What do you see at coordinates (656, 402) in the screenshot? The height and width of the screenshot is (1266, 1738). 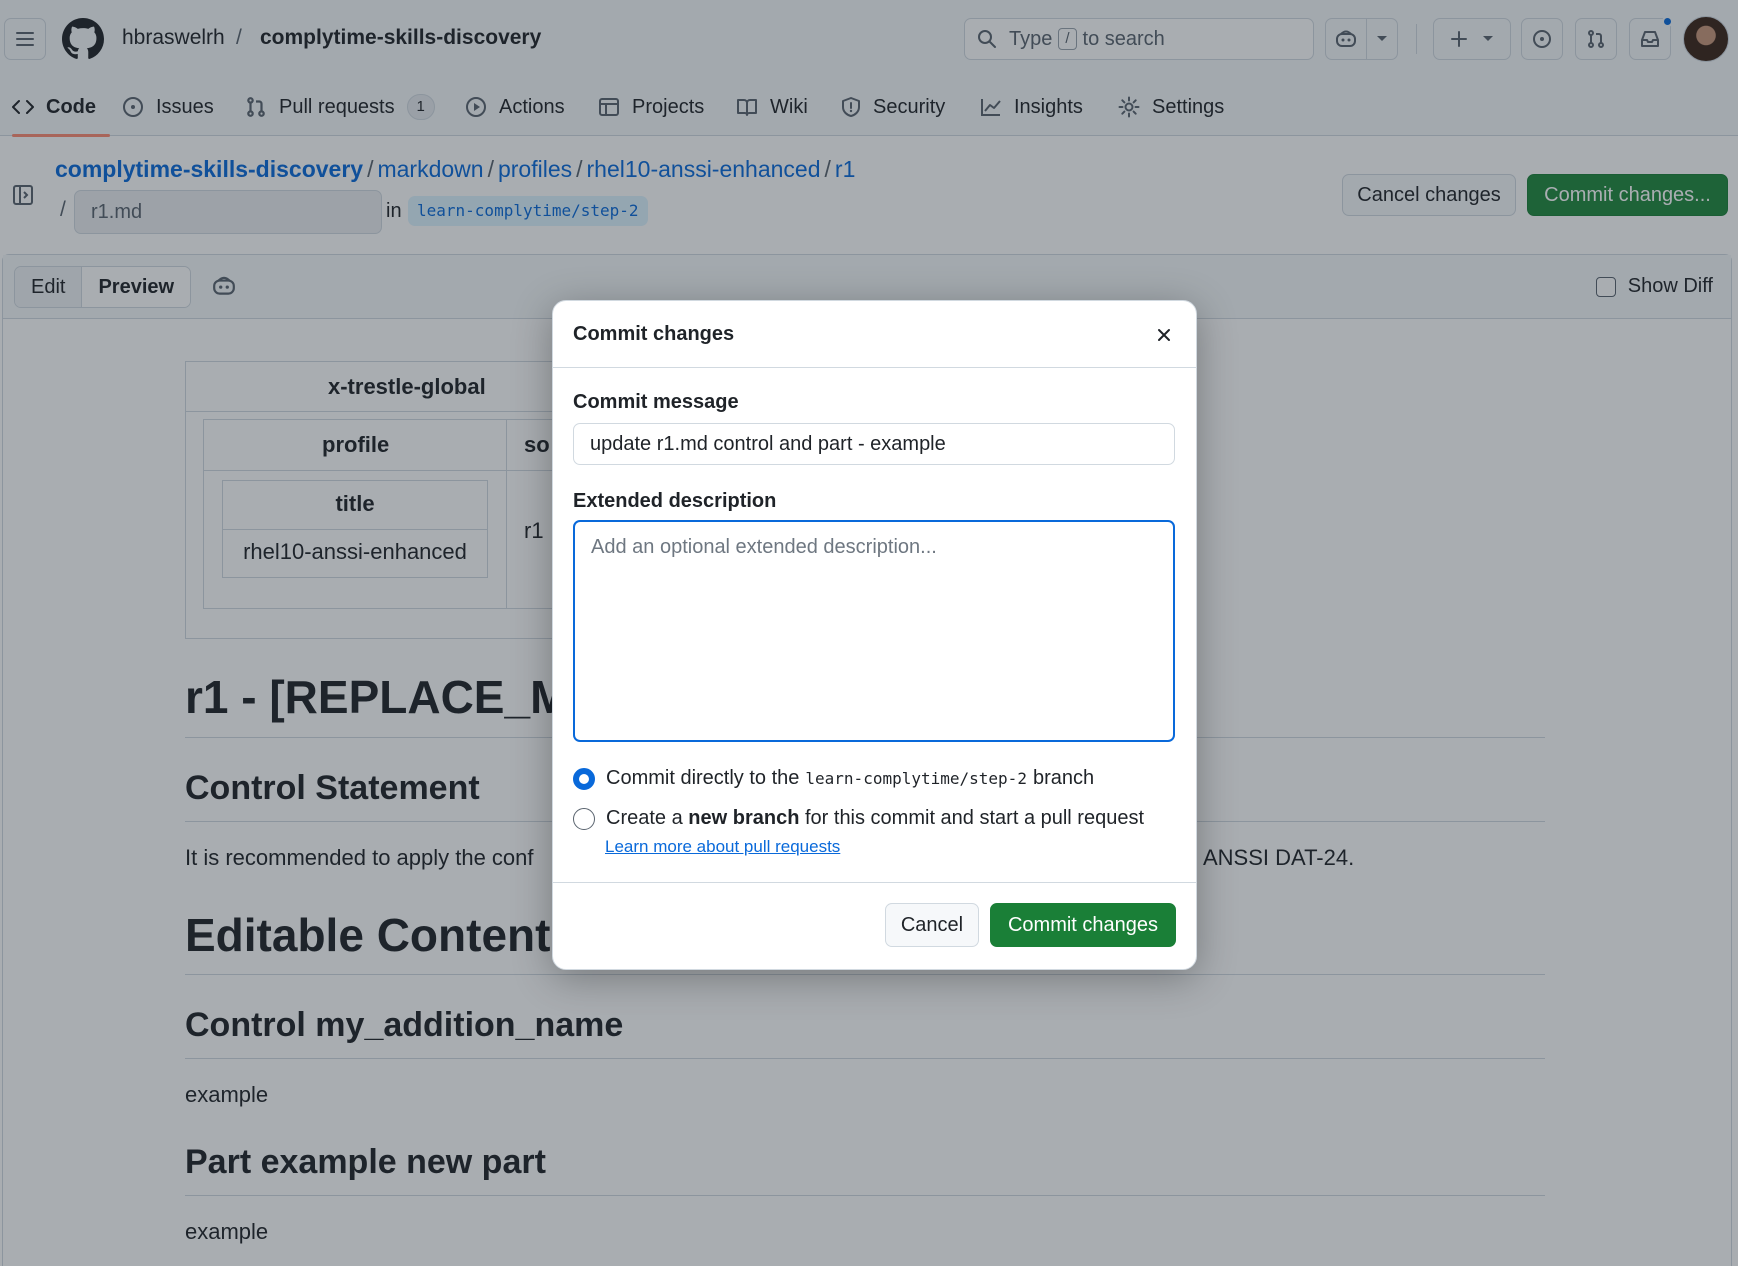 I see `commit-message-label: Commit message` at bounding box center [656, 402].